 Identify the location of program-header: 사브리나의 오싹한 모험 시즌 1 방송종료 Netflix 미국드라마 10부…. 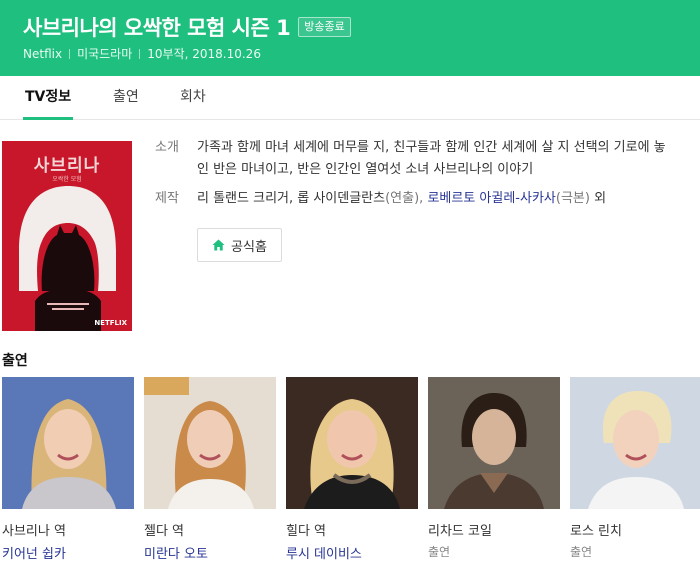
(350, 38).